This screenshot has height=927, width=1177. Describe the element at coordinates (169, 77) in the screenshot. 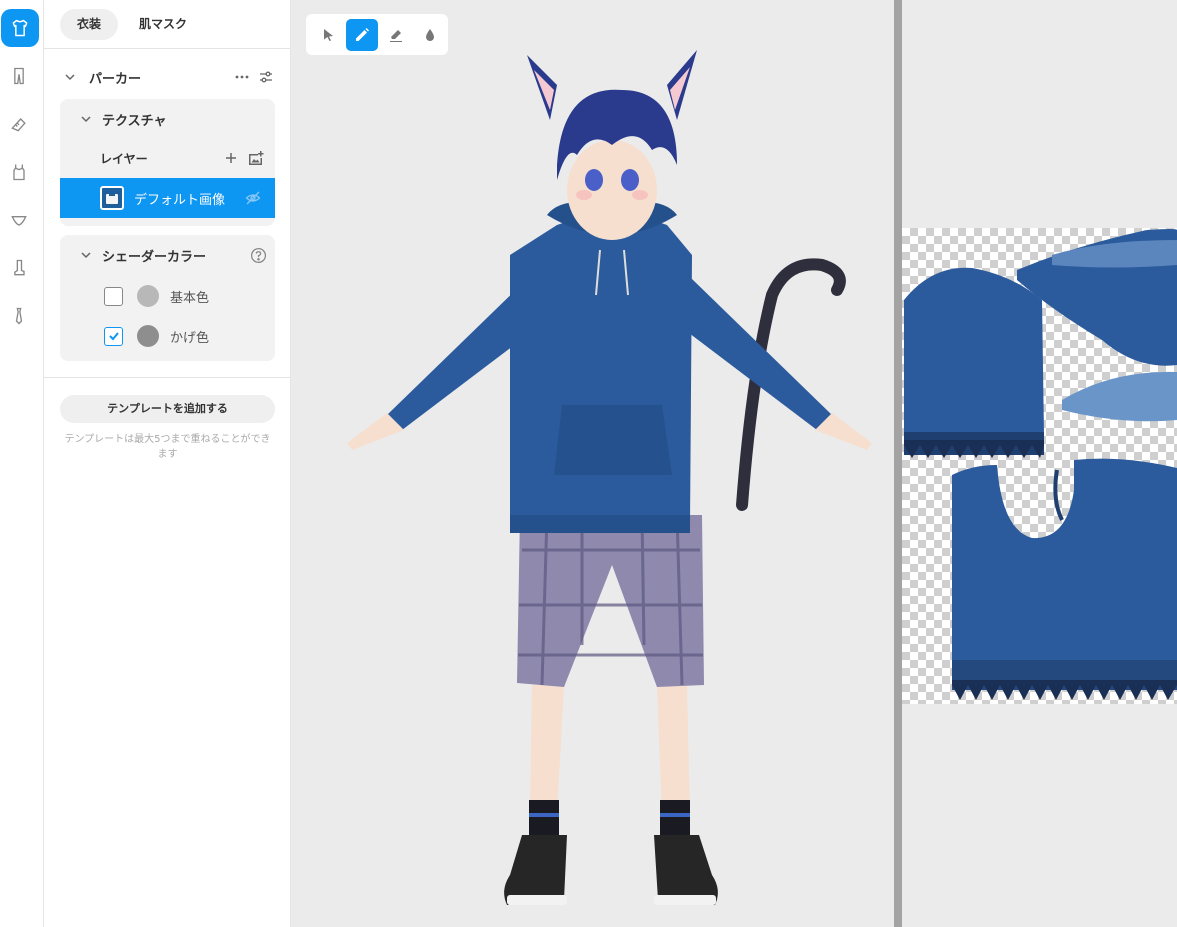

I see `garment-header: パーカー` at that location.